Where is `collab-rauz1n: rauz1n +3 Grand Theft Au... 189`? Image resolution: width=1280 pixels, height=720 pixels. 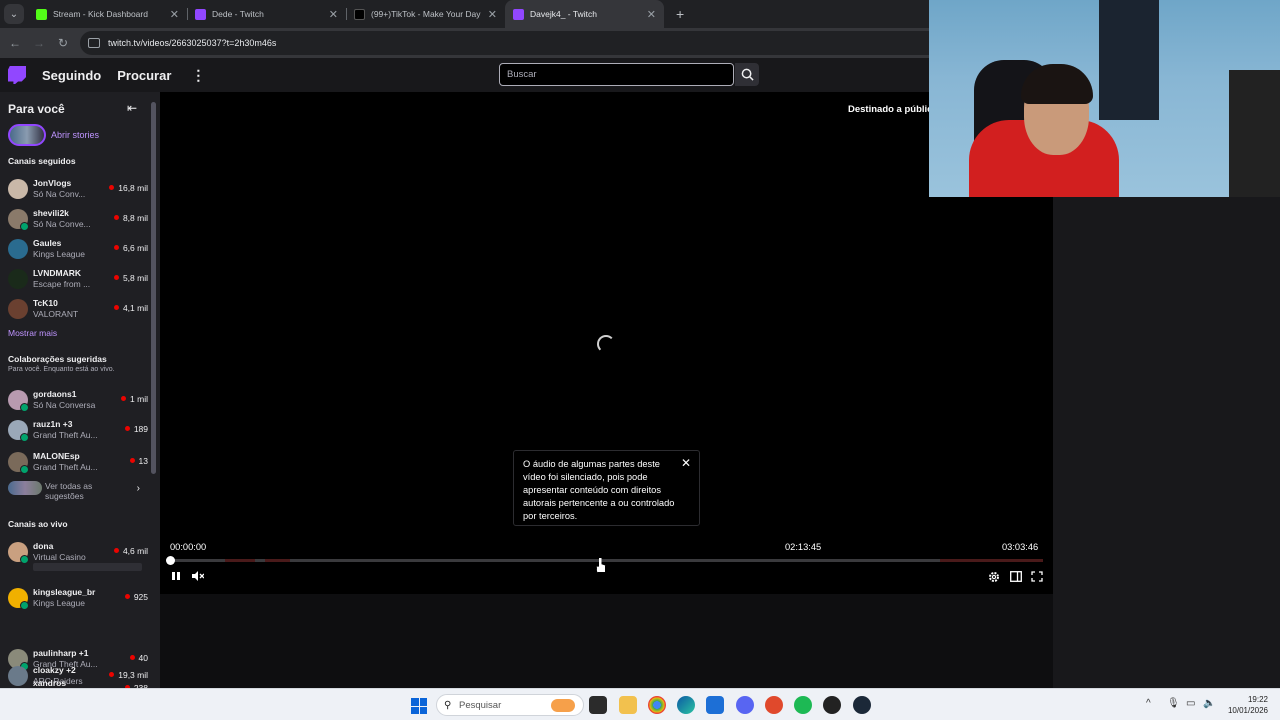
collab-rauz1n: rauz1n +3 Grand Theft Au... 189 is located at coordinates (78, 431).